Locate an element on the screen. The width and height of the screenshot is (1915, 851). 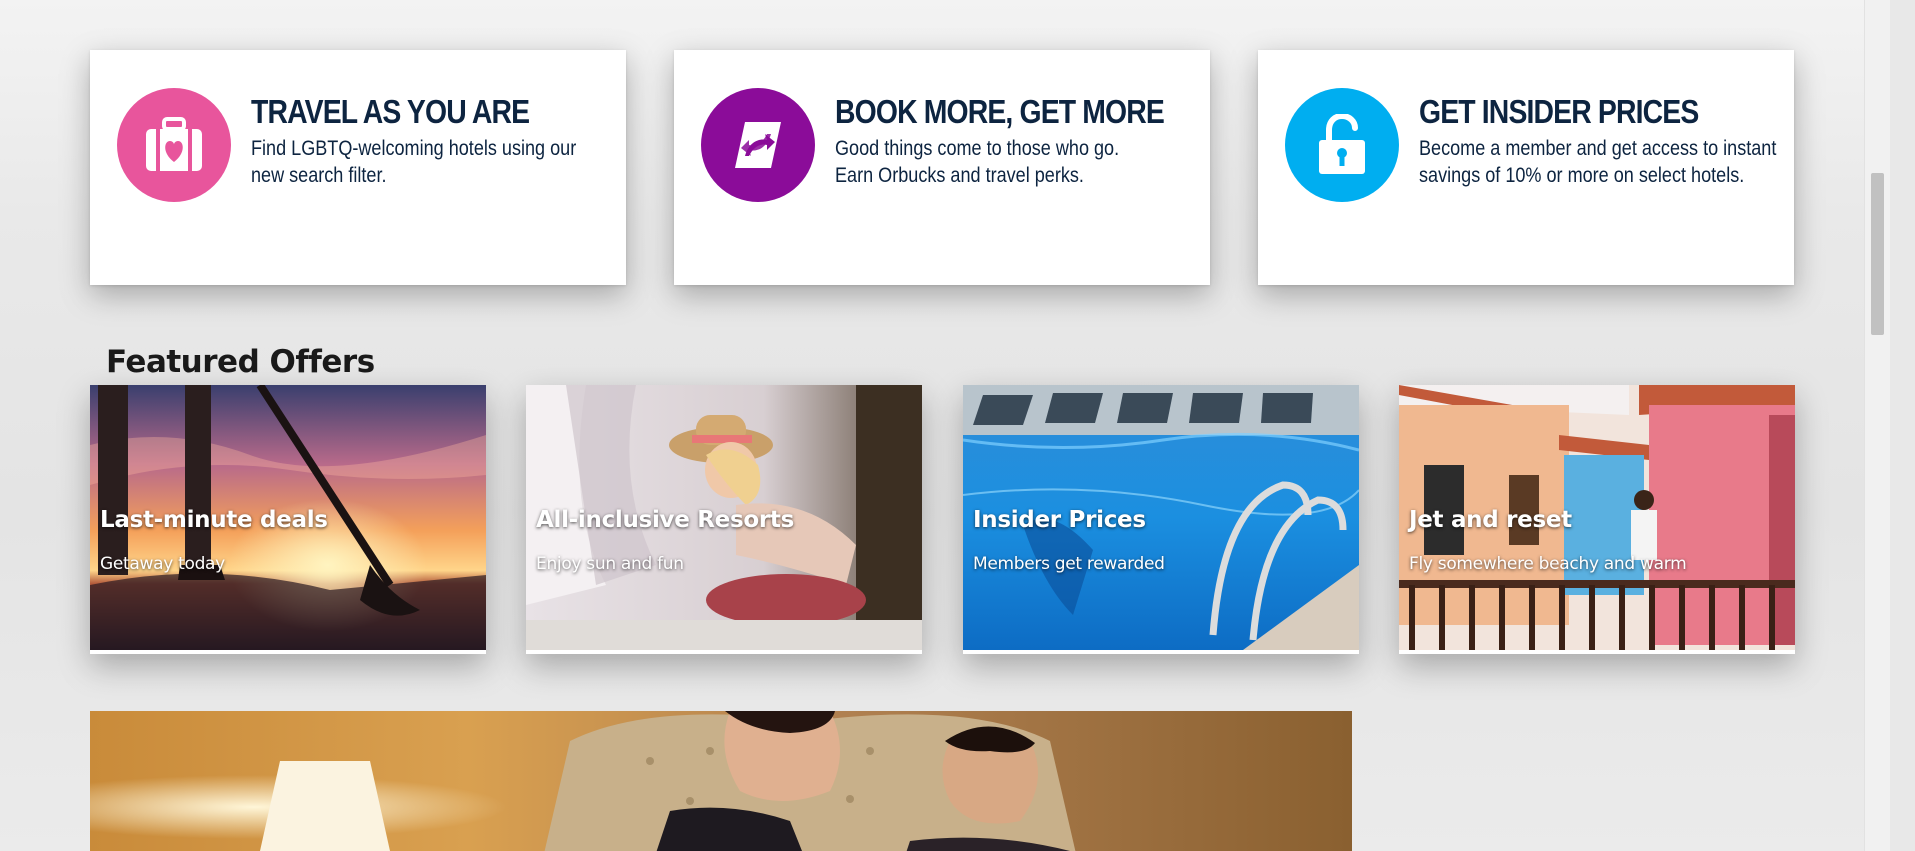
offer-subtitle: Getaway today is located at coordinates (162, 564).